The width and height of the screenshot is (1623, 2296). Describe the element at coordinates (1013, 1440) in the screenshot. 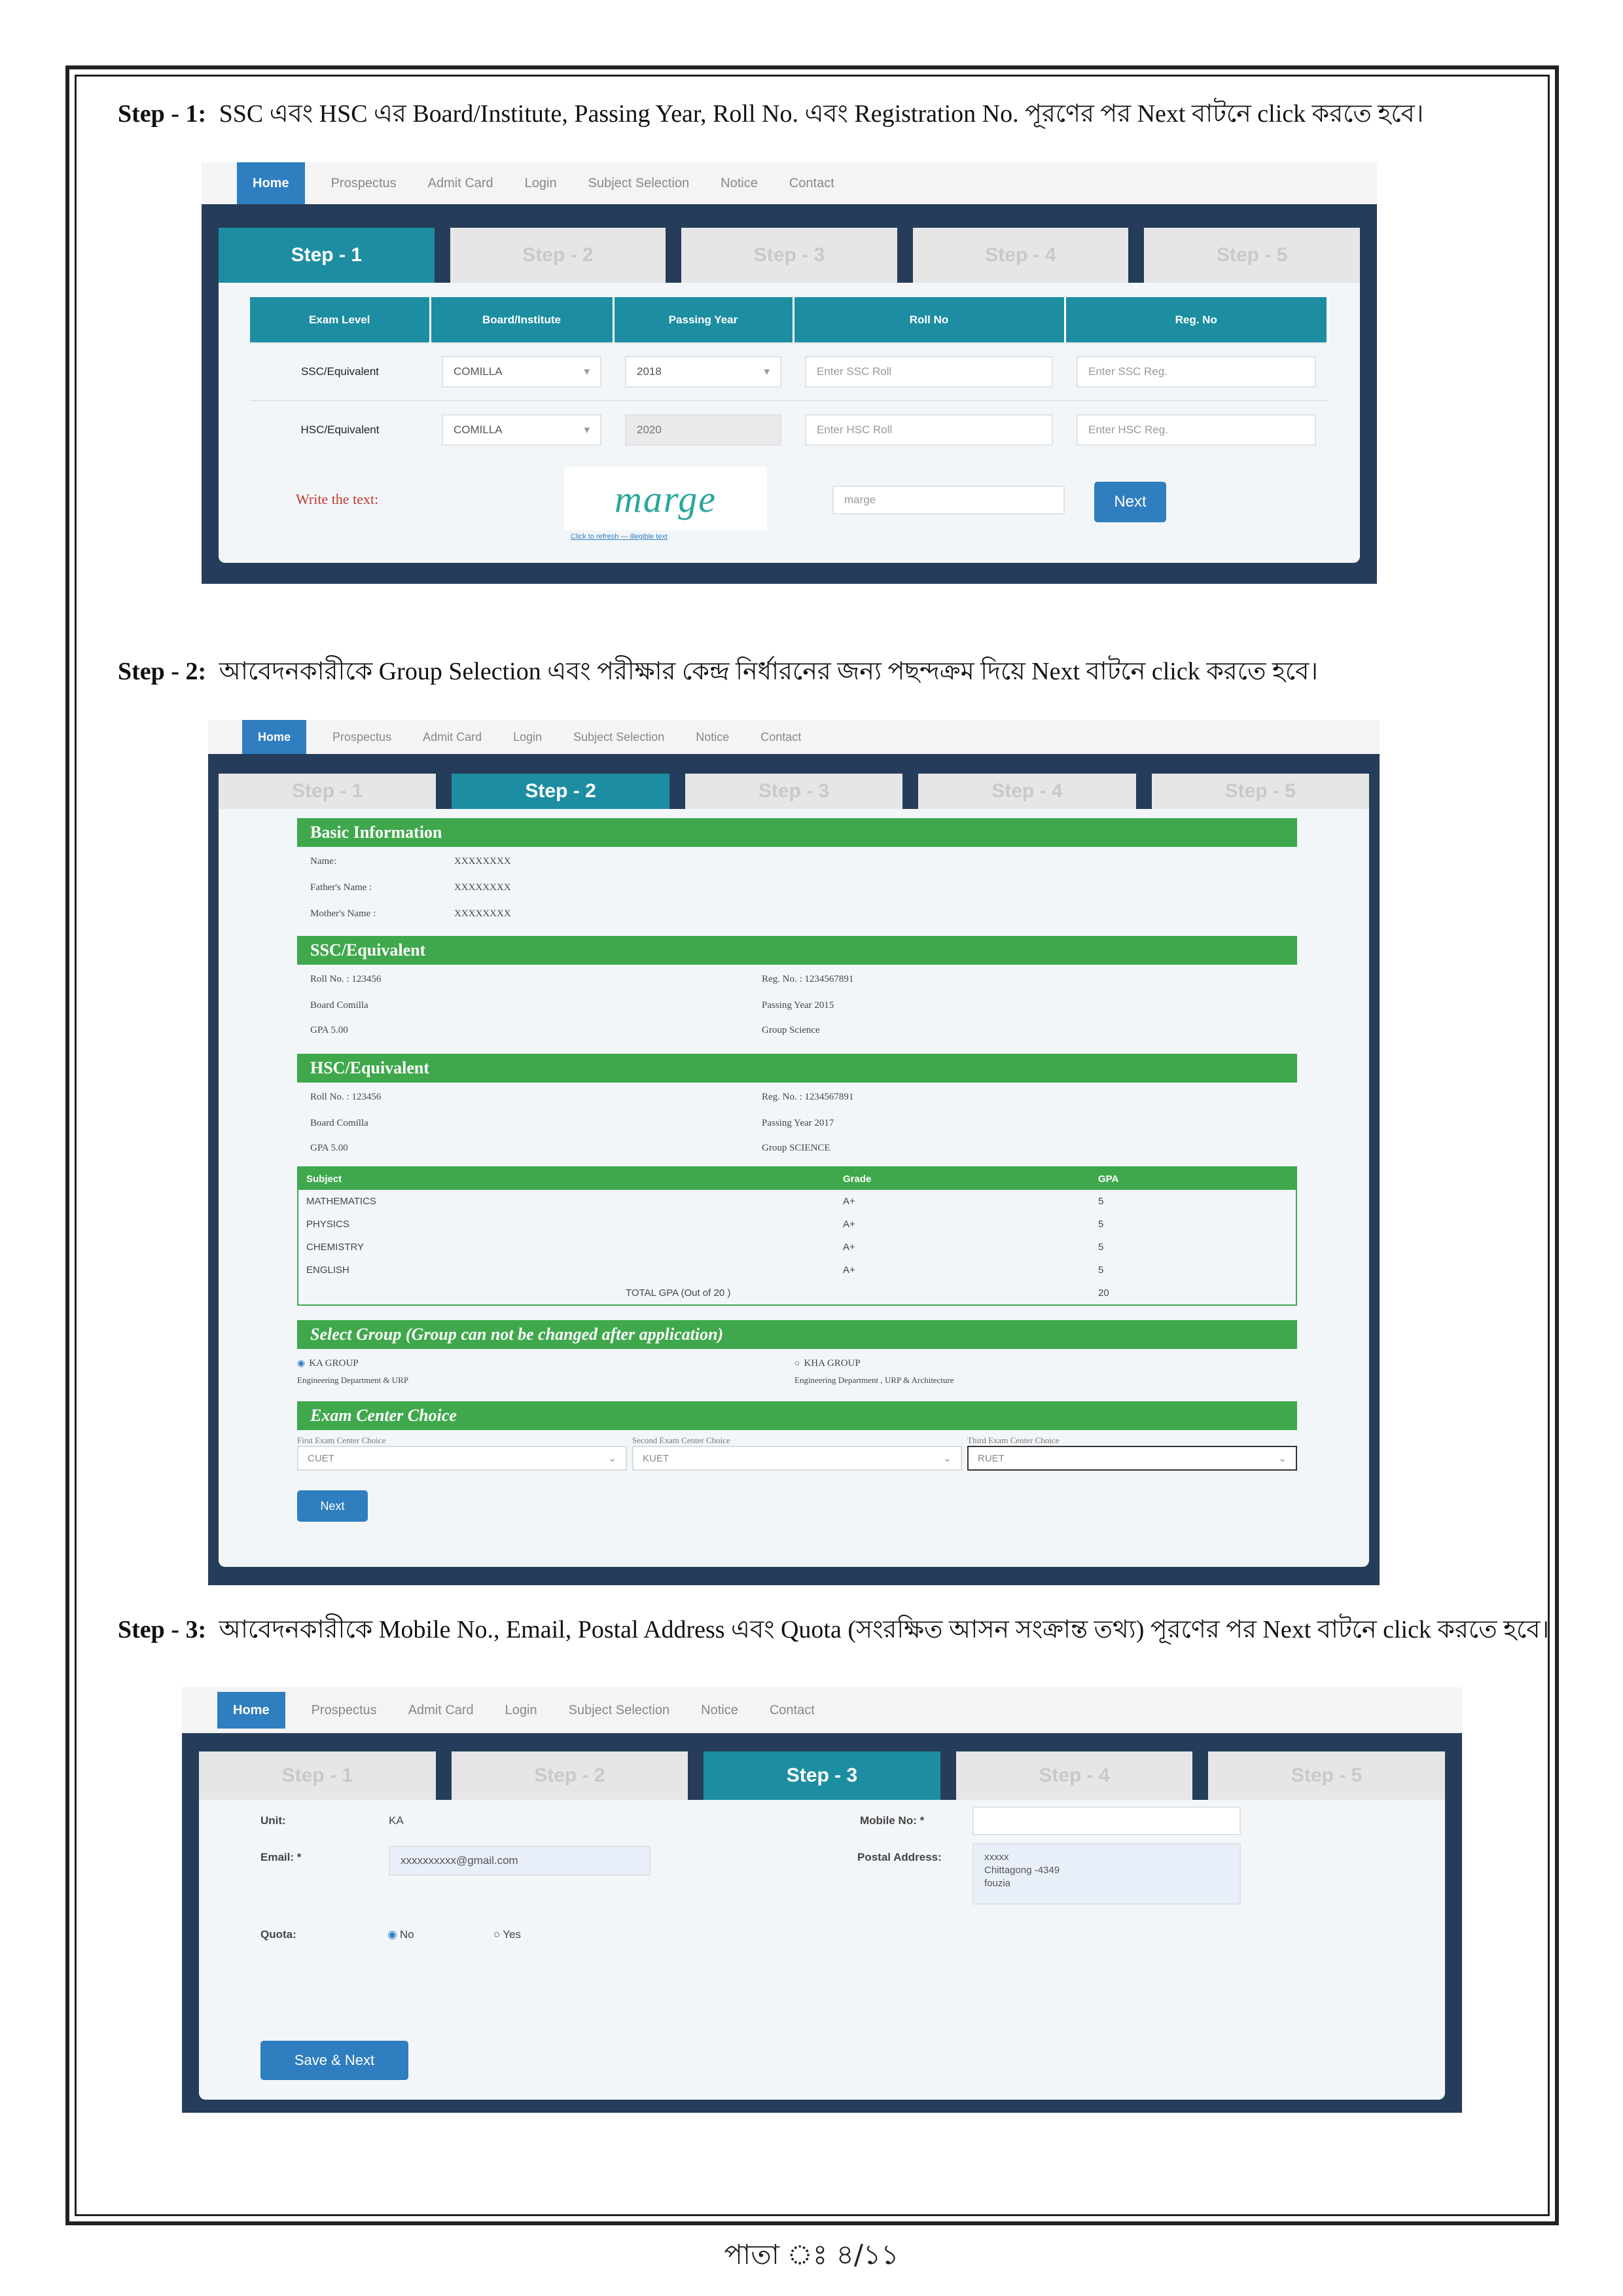

I see `third-center-label: Third Exam Center Choice` at that location.